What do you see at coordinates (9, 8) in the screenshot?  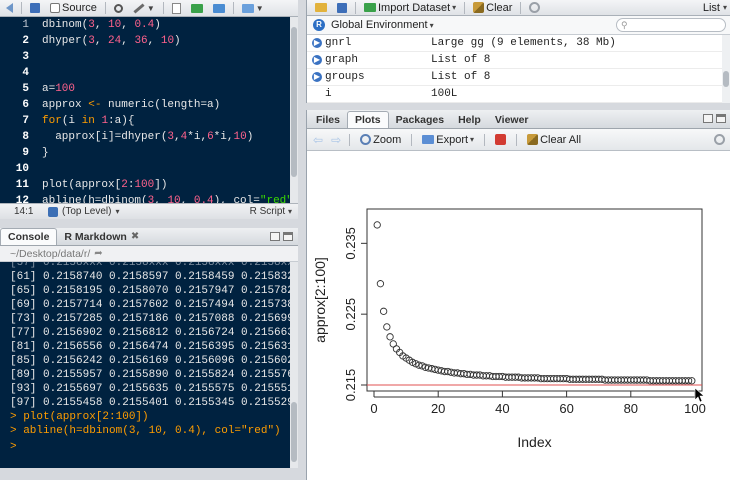 I see `nav-back-icon` at bounding box center [9, 8].